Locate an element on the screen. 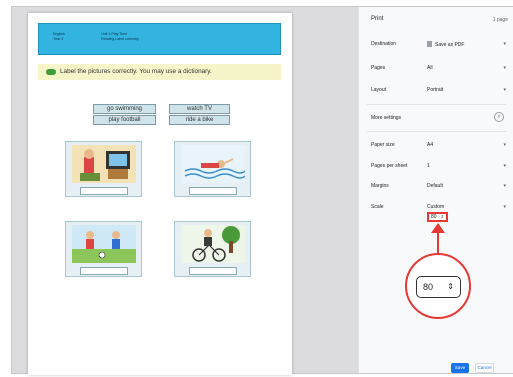 This screenshot has height=377, width=513. pages-label: Pages is located at coordinates (378, 68).